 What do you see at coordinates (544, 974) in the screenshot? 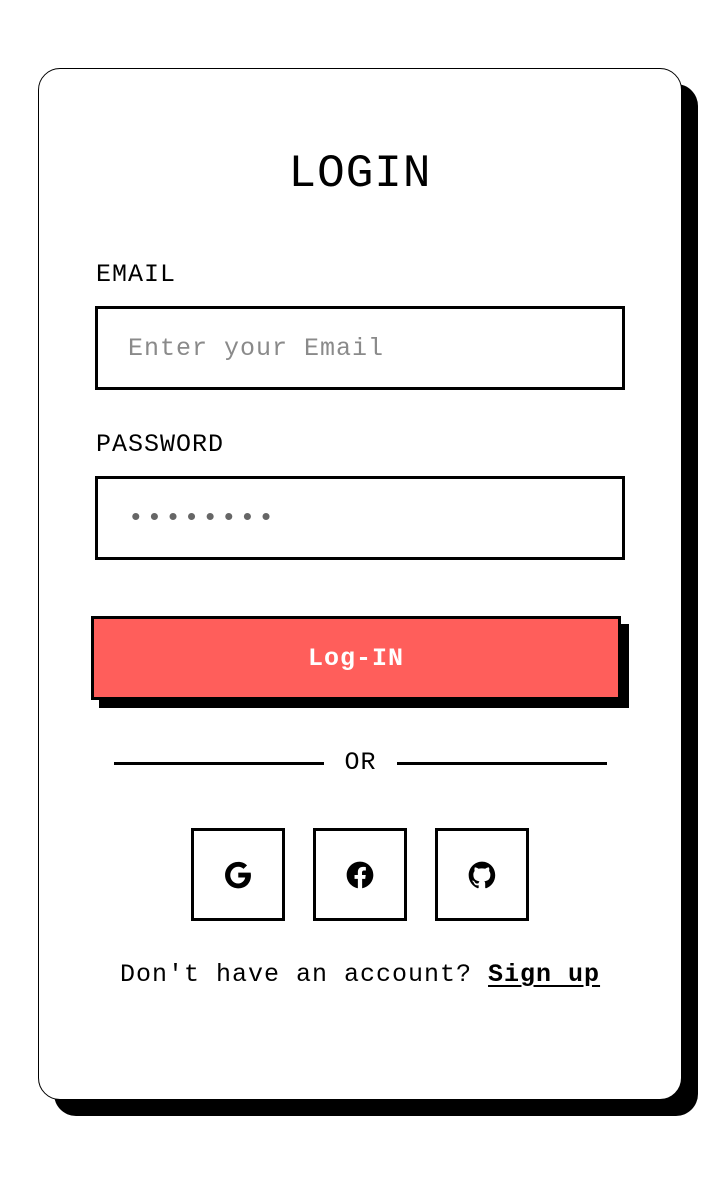
I see `signup-link: Sign up` at bounding box center [544, 974].